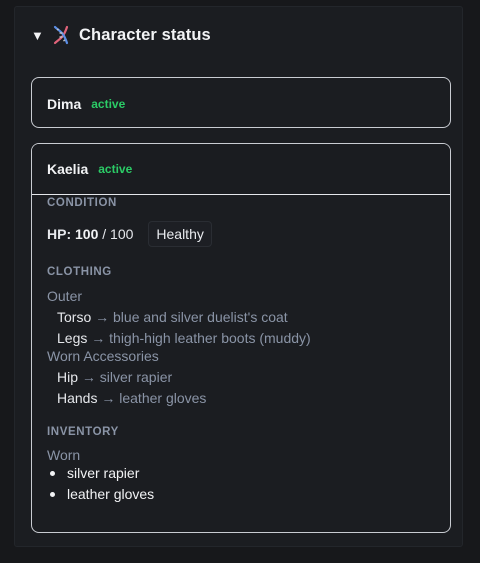  Describe the element at coordinates (241, 169) in the screenshot. I see `character-card-header: Kaelia active` at that location.